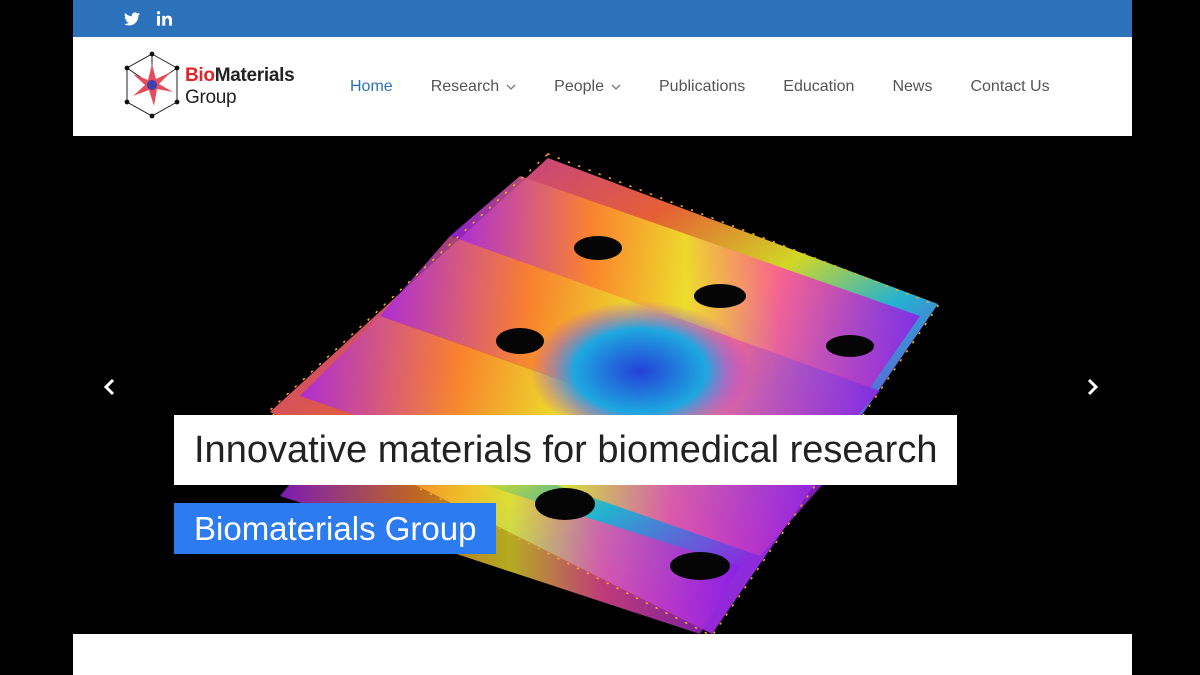  What do you see at coordinates (602, 18) in the screenshot?
I see `top-bar` at bounding box center [602, 18].